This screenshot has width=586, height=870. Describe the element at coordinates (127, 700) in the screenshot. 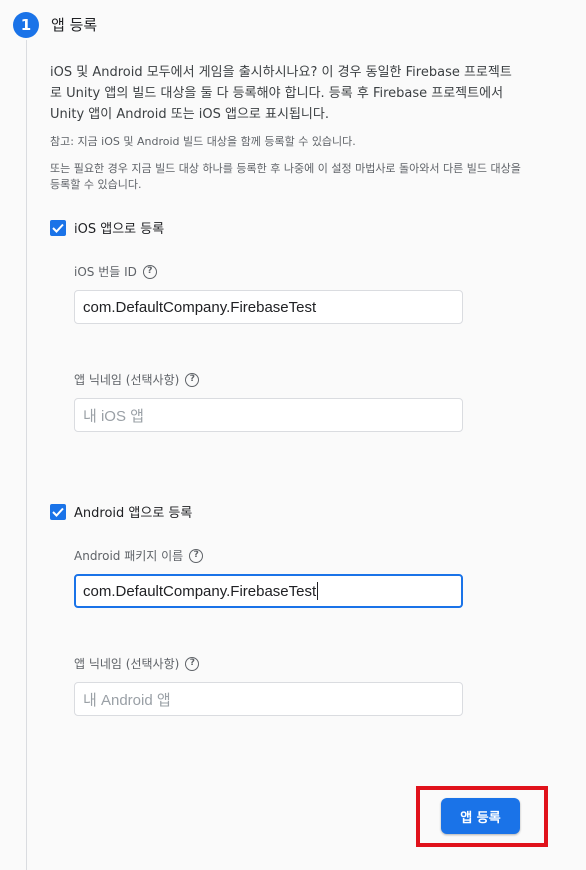

I see `android-nickname-placeholder: 내 Android 앱` at that location.